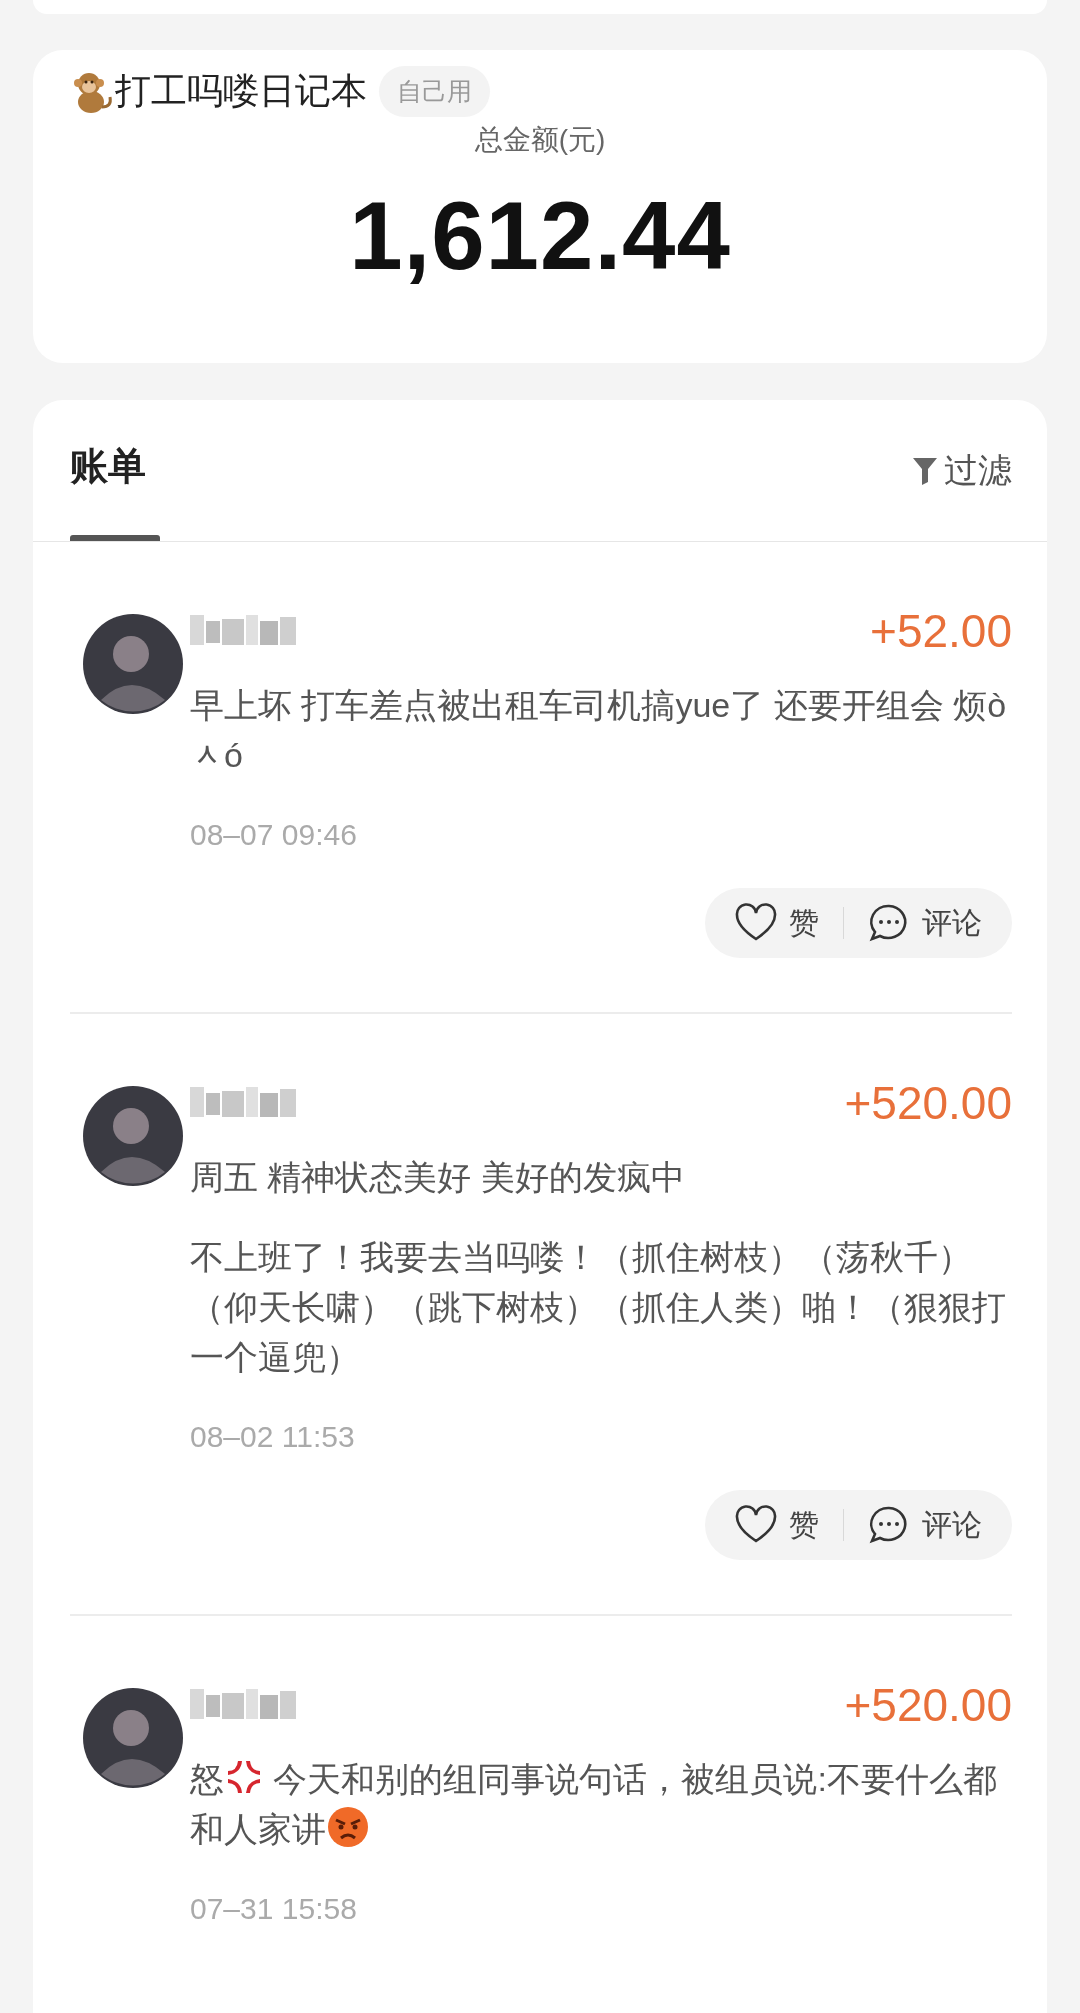  Describe the element at coordinates (438, 1177) in the screenshot. I see `post-text: 周五 精神状态美好 美好的发疯中` at that location.